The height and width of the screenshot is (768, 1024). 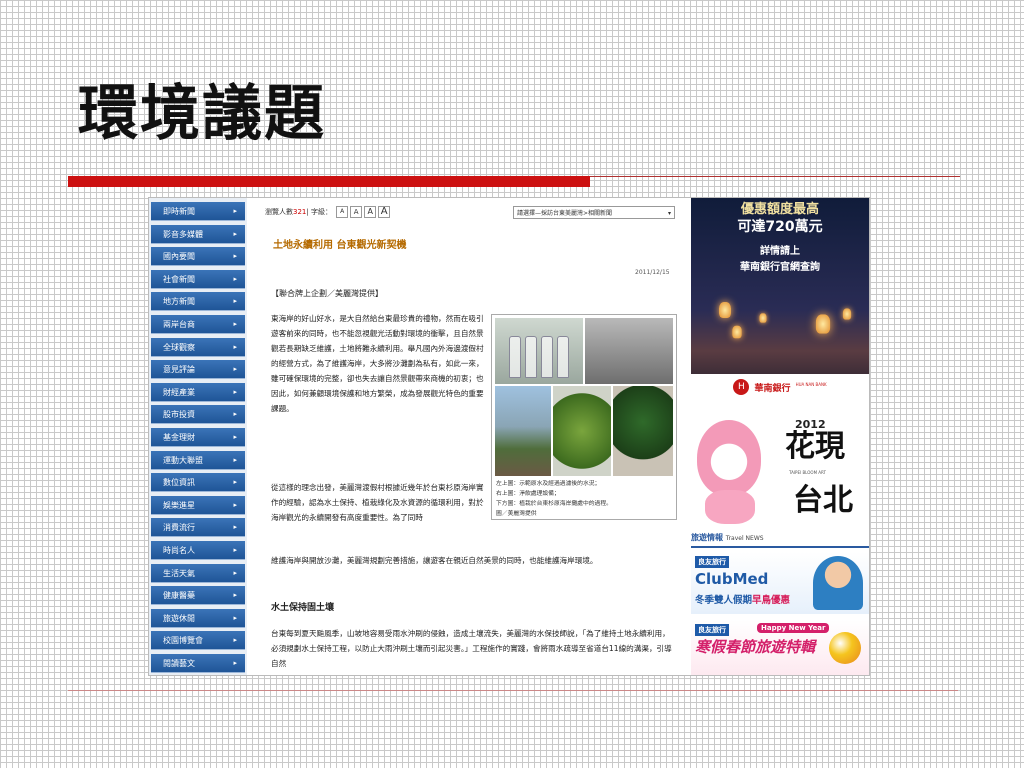 I want to click on nav-item: 娛樂進星 ▸, so click(x=198, y=505).